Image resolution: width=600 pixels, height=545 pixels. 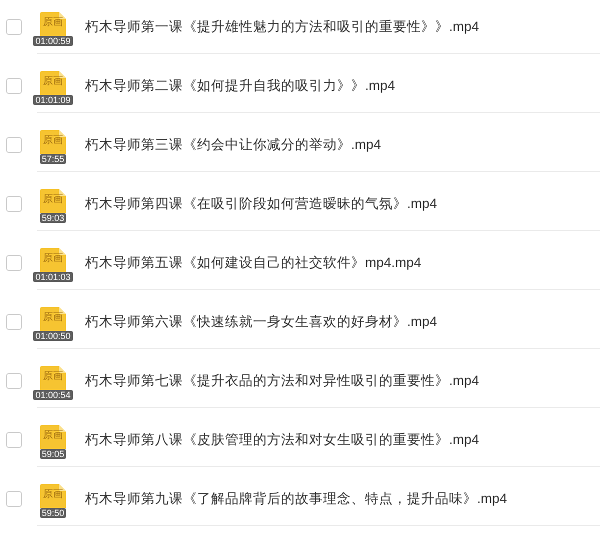 I want to click on file-name: 朽木导师第四课《在吸引阶段如何营造暧昧的气氛》.mp4, so click(x=261, y=204).